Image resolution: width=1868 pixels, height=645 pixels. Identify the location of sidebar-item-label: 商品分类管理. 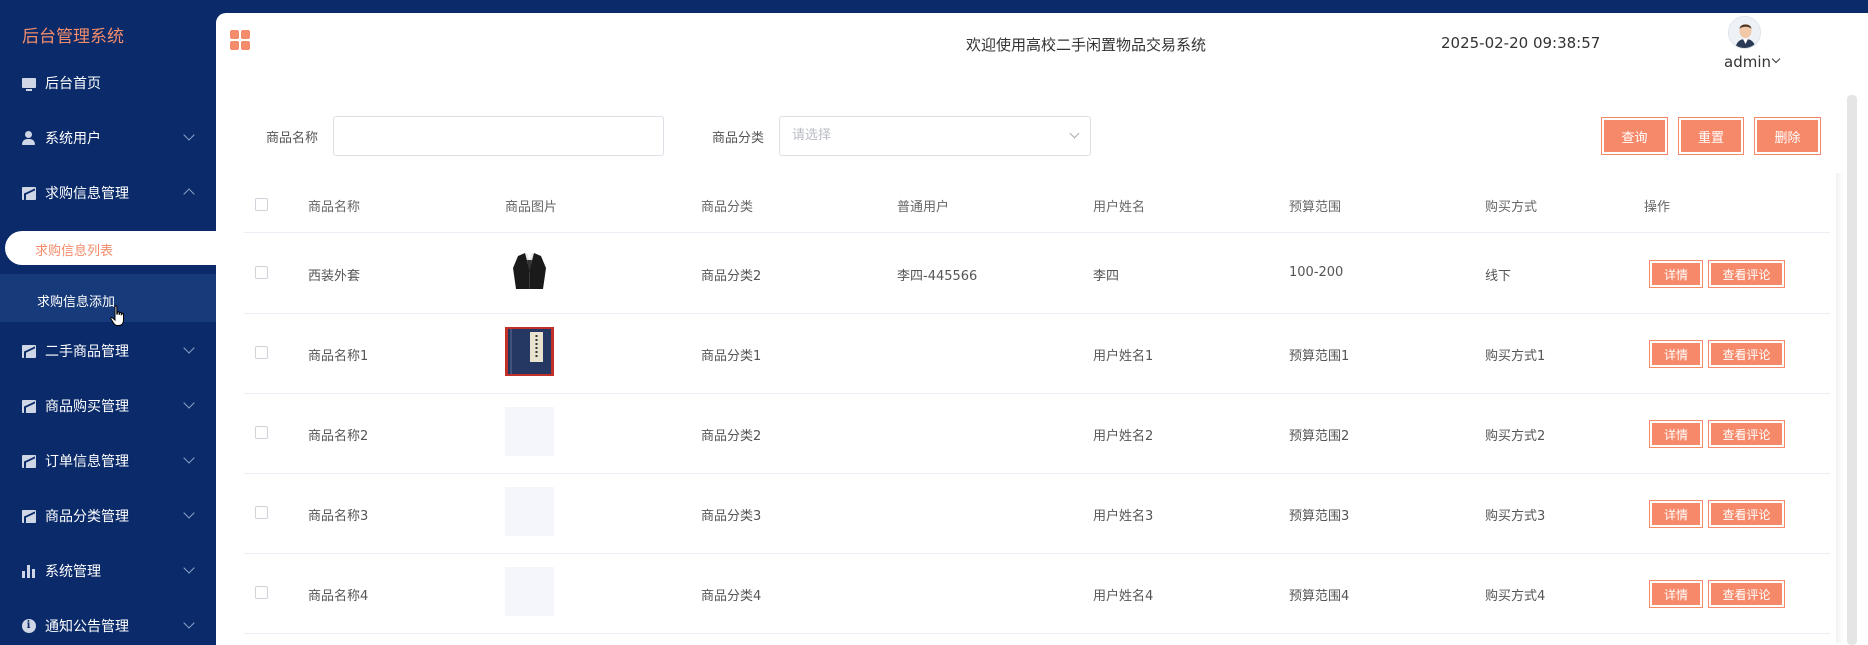
(87, 517).